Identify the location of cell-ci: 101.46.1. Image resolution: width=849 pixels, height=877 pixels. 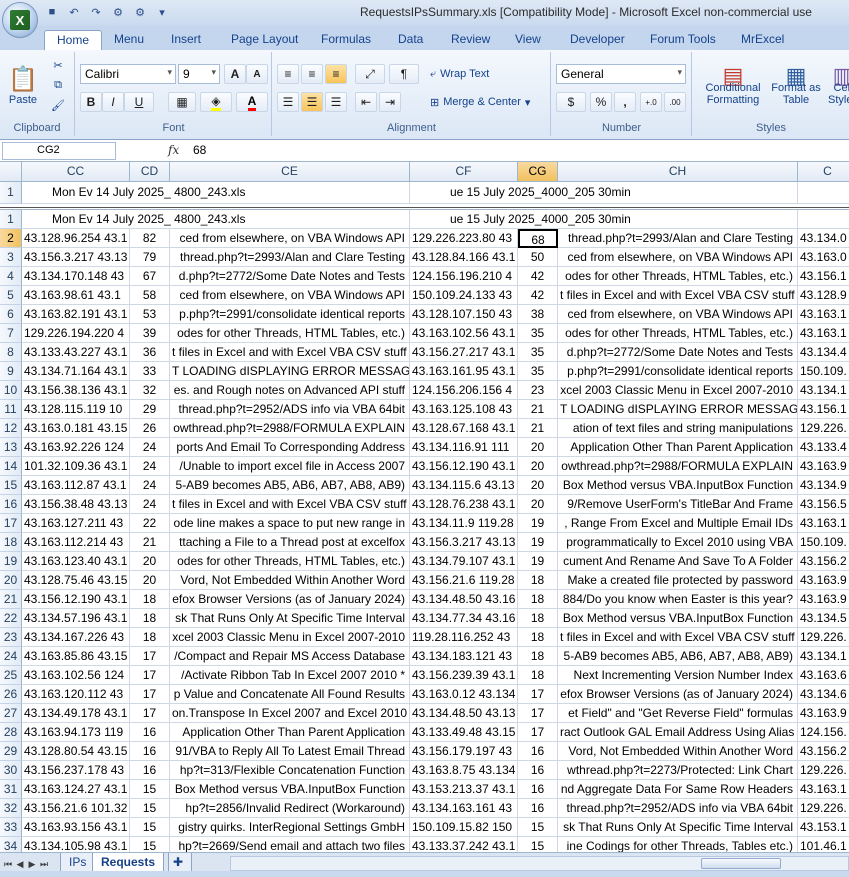
(823, 844).